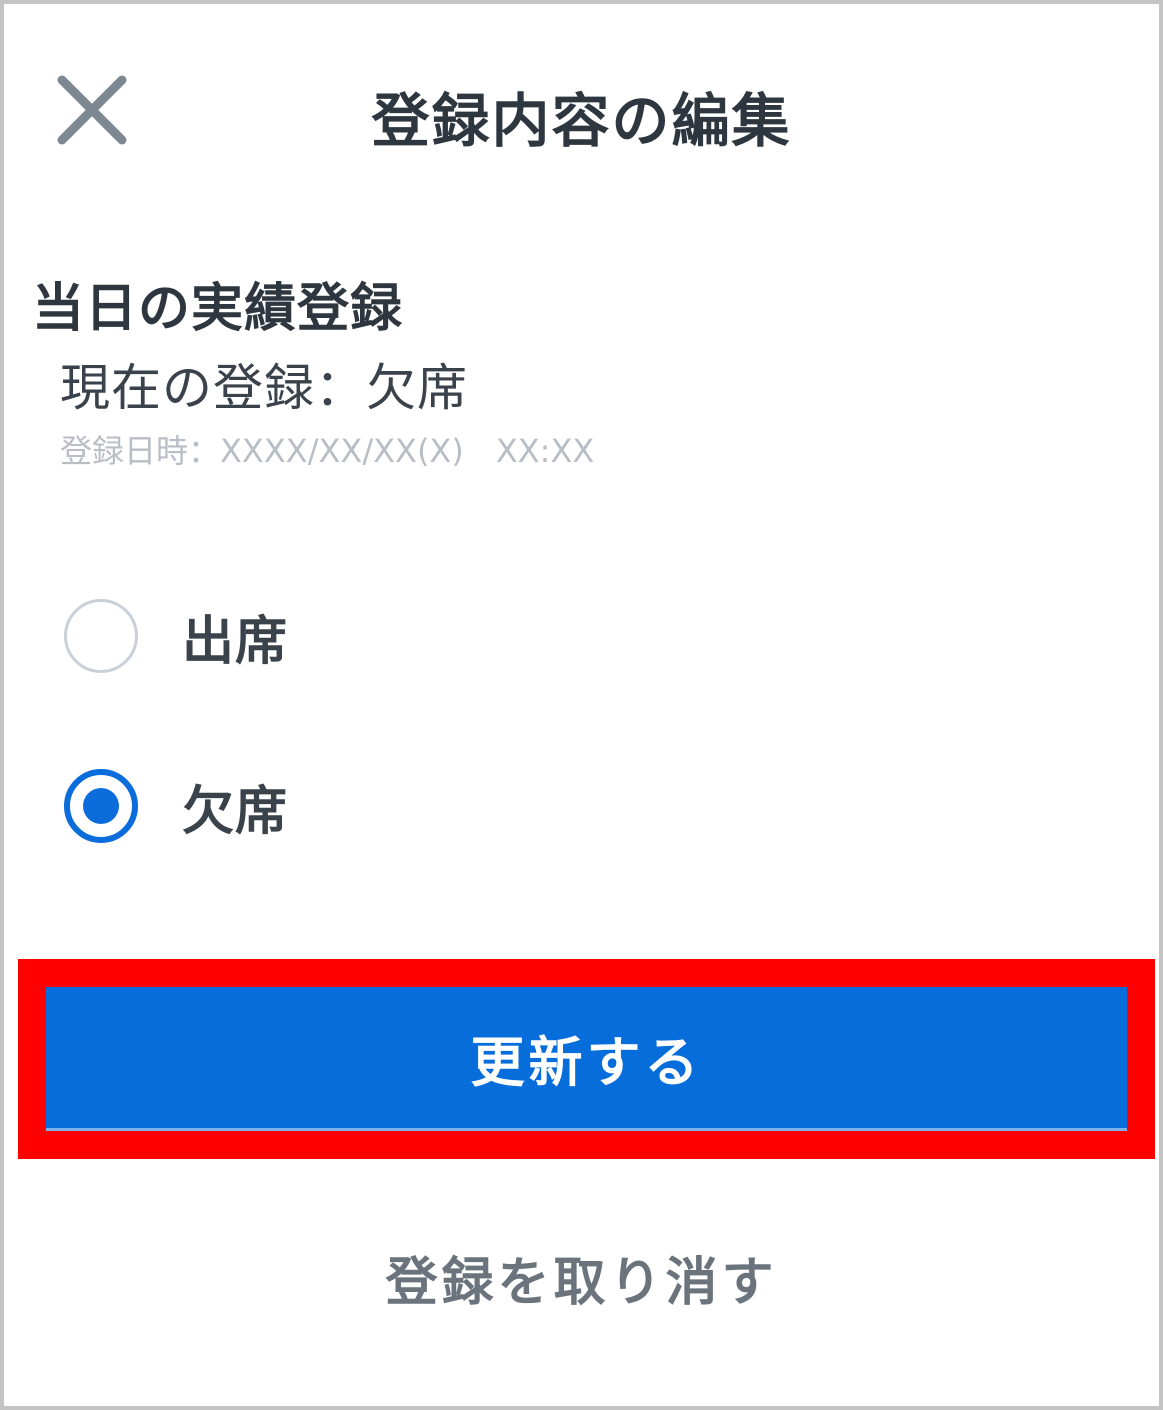 The width and height of the screenshot is (1163, 1410). Describe the element at coordinates (581, 121) in the screenshot. I see `page-title: 登録内容の編集` at that location.